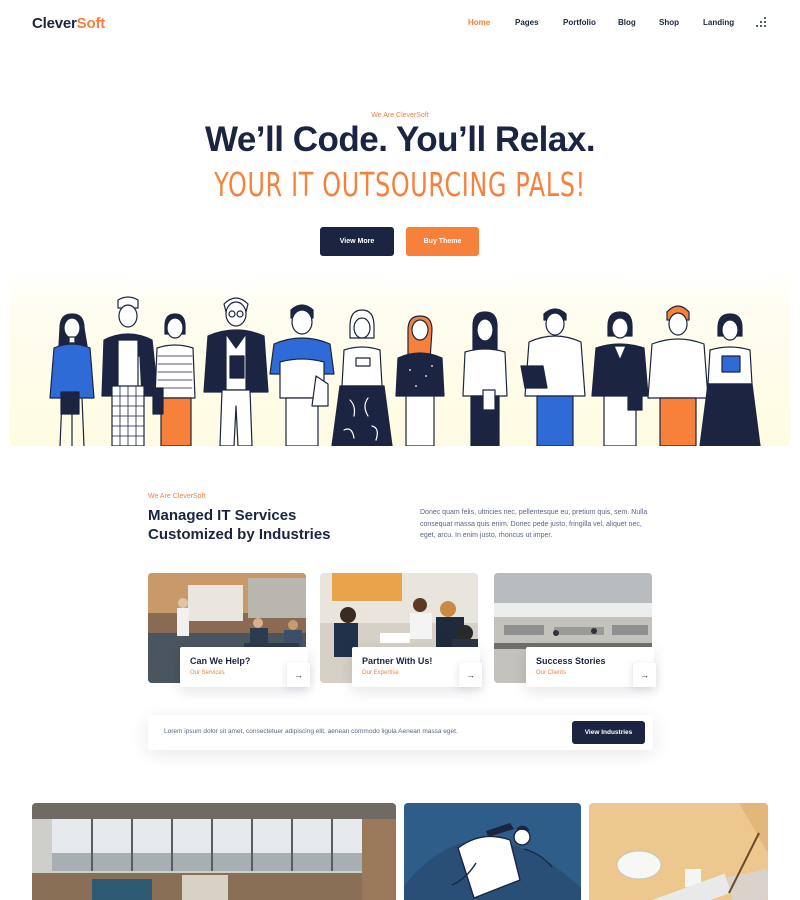 This screenshot has height=900, width=800. What do you see at coordinates (442, 241) in the screenshot?
I see `buy-theme-button: Buy Theme` at bounding box center [442, 241].